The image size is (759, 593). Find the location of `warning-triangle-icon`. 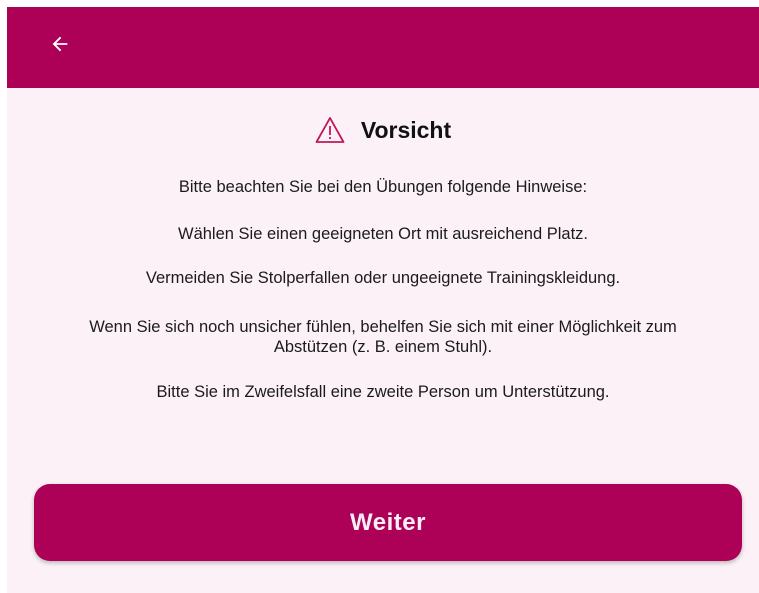

warning-triangle-icon is located at coordinates (330, 130).